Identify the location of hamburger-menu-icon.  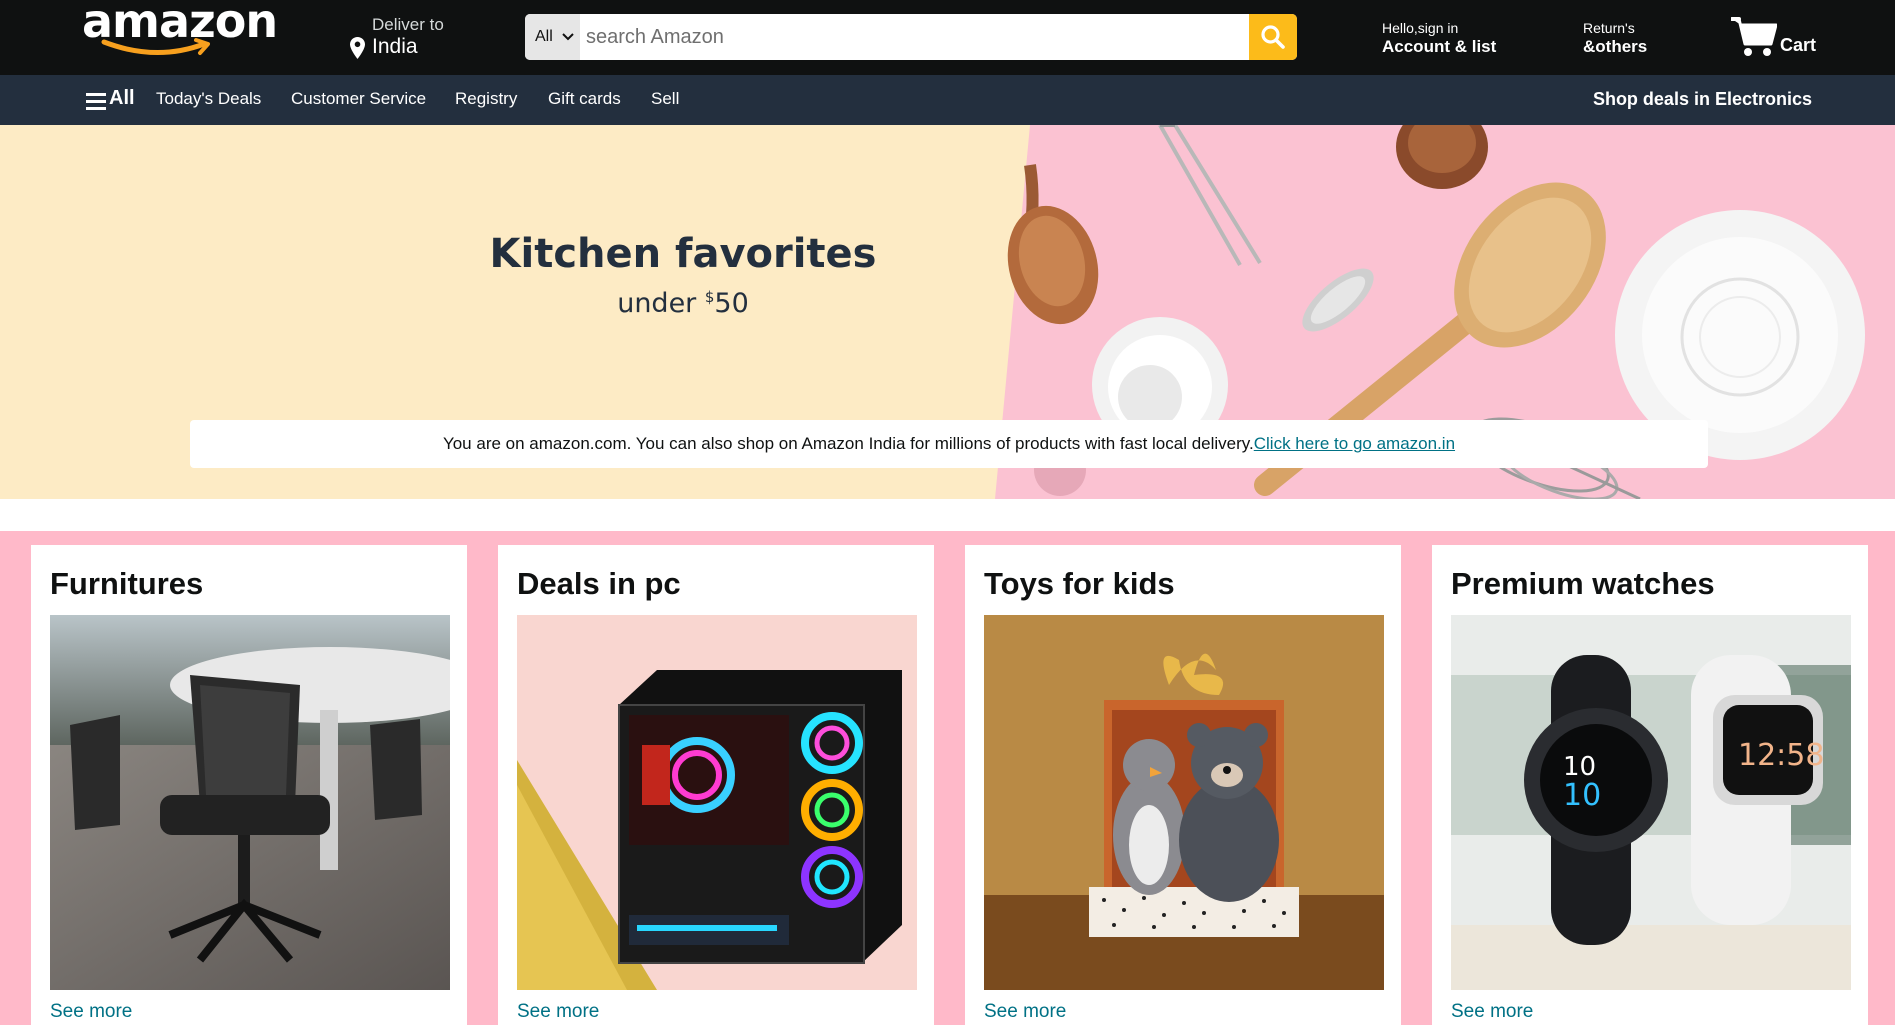
(96, 101).